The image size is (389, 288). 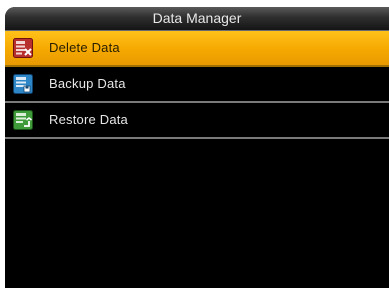 I want to click on backup-data-icon, so click(x=23, y=84).